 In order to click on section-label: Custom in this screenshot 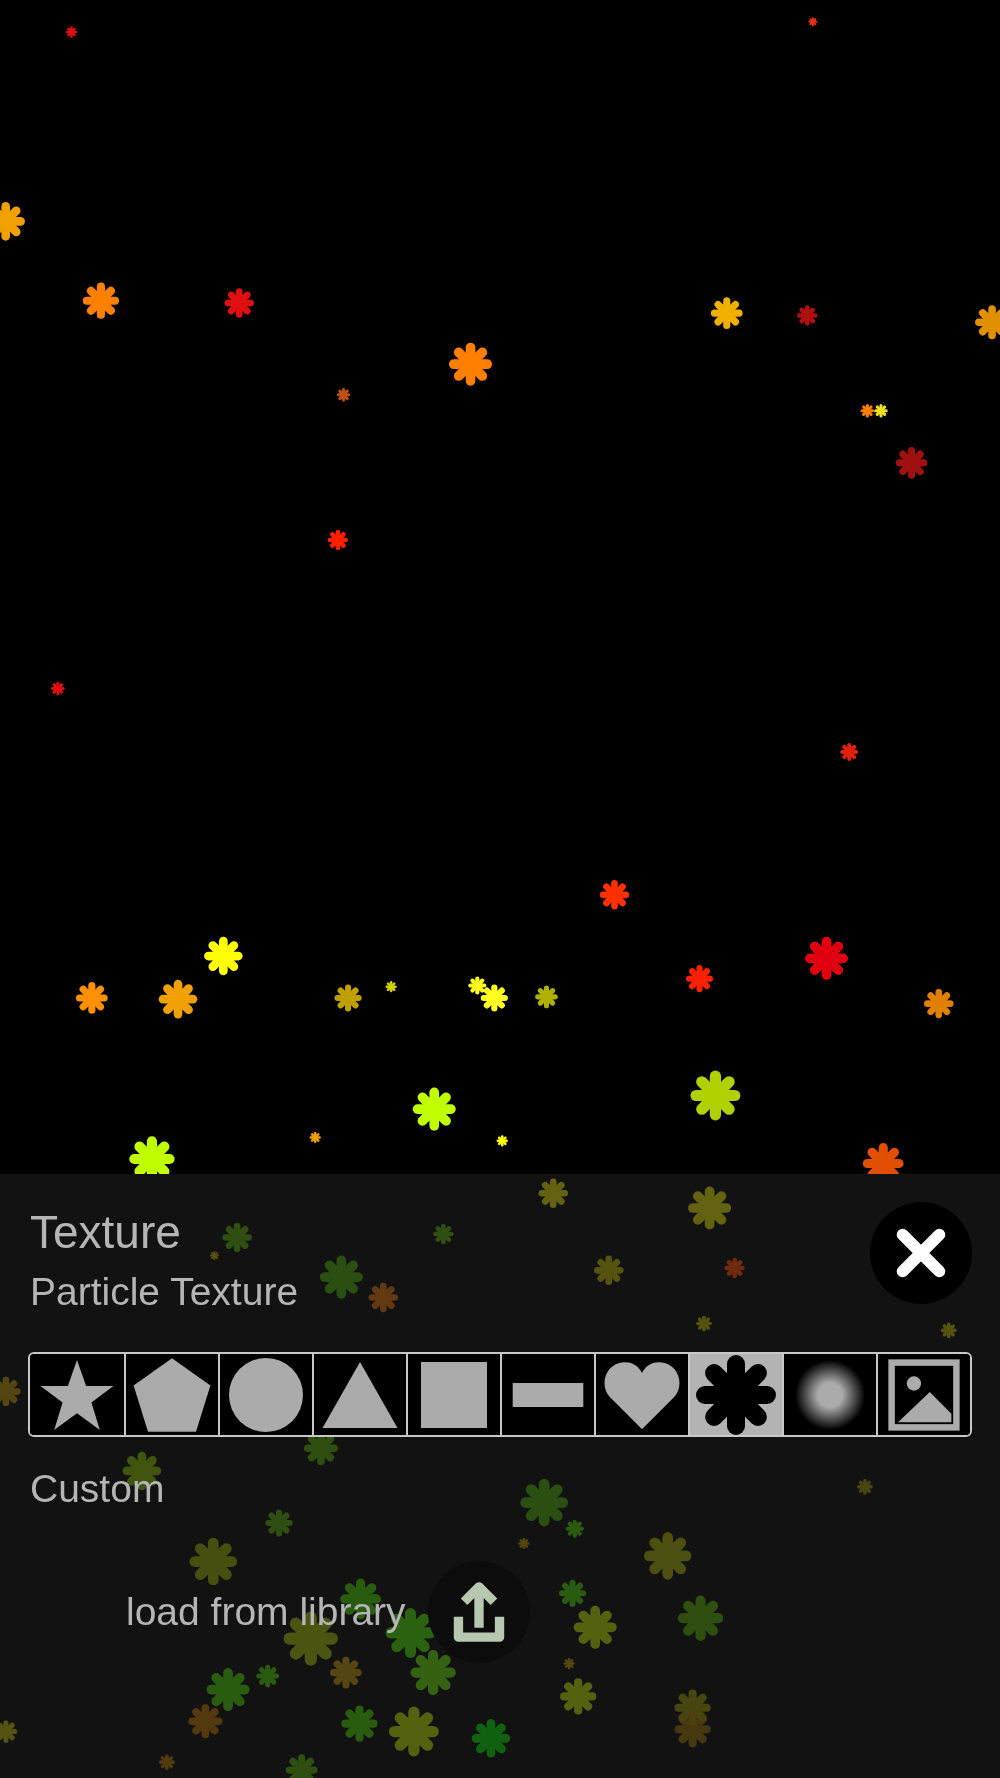, I will do `click(98, 1489)`.